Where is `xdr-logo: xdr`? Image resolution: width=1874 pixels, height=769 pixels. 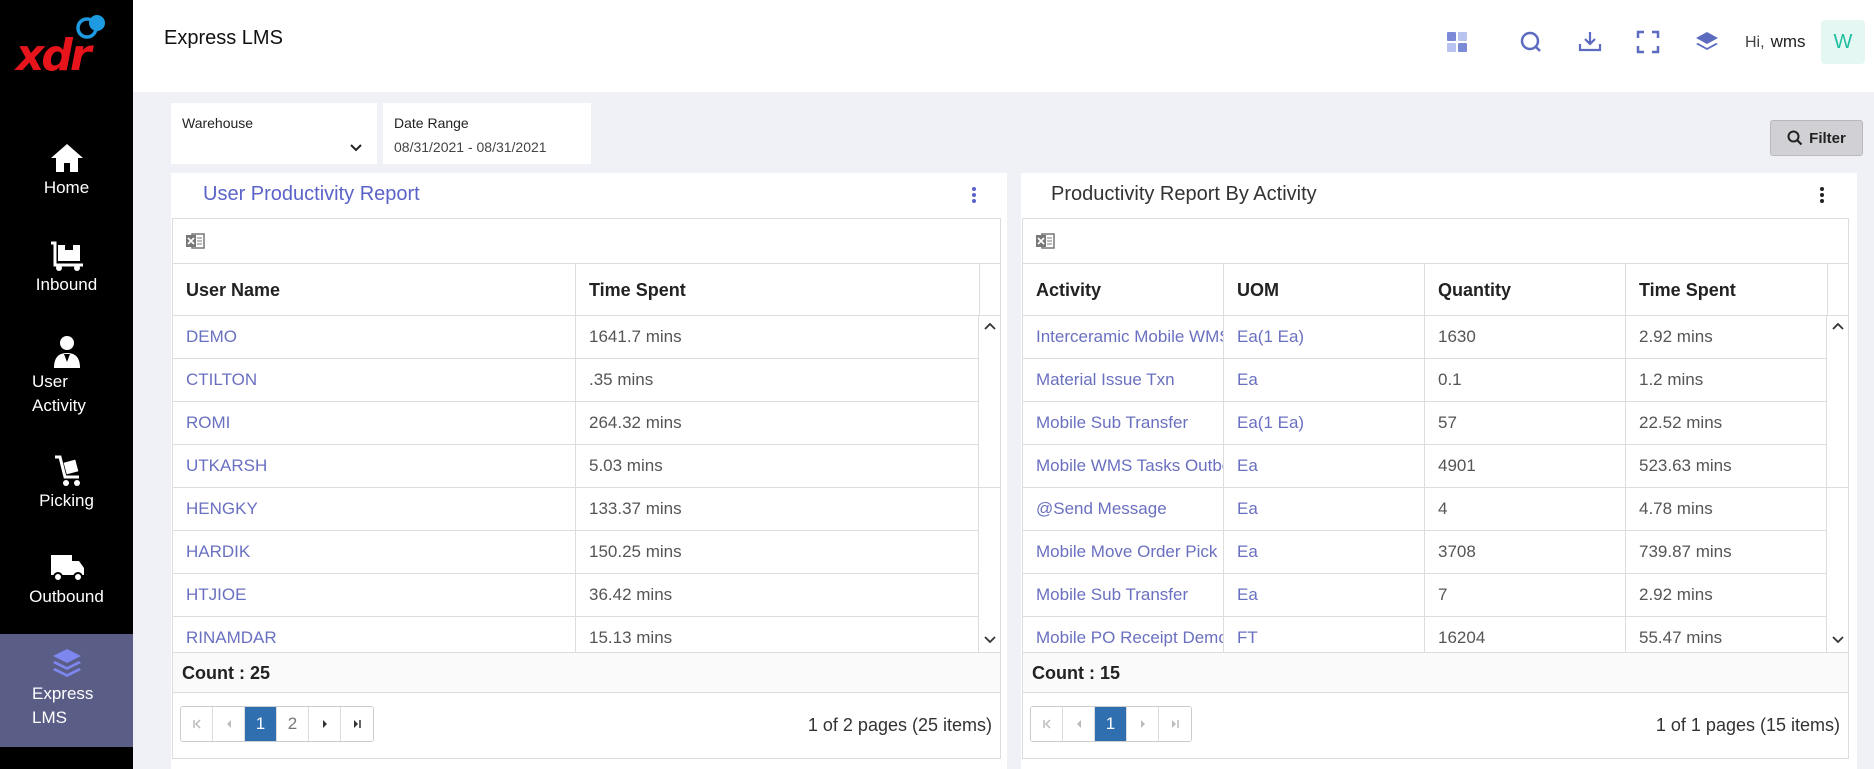
xdr-logo: xdr is located at coordinates (64, 47).